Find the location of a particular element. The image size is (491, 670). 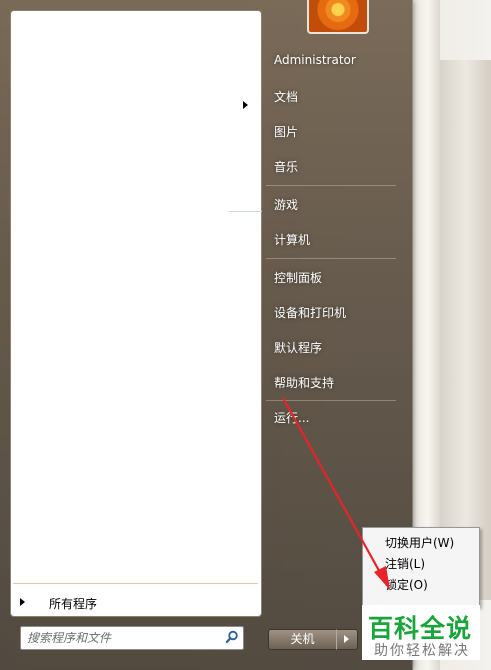

menu-item-documents: 文档 is located at coordinates (286, 96).